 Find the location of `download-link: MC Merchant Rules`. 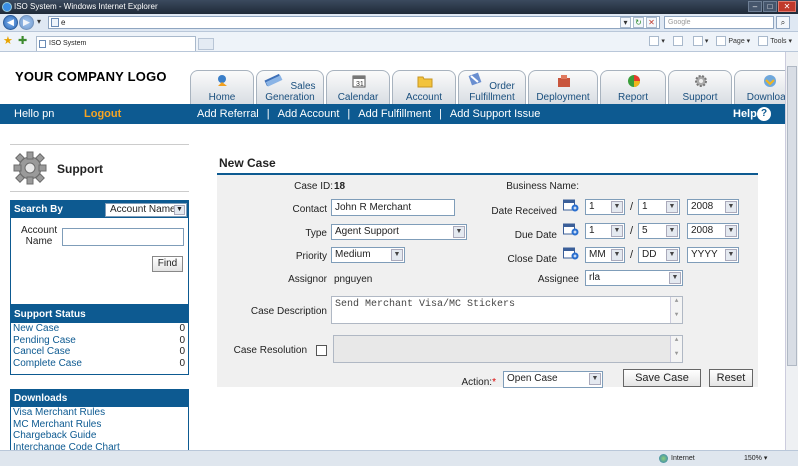

download-link: MC Merchant Rules is located at coordinates (57, 424).